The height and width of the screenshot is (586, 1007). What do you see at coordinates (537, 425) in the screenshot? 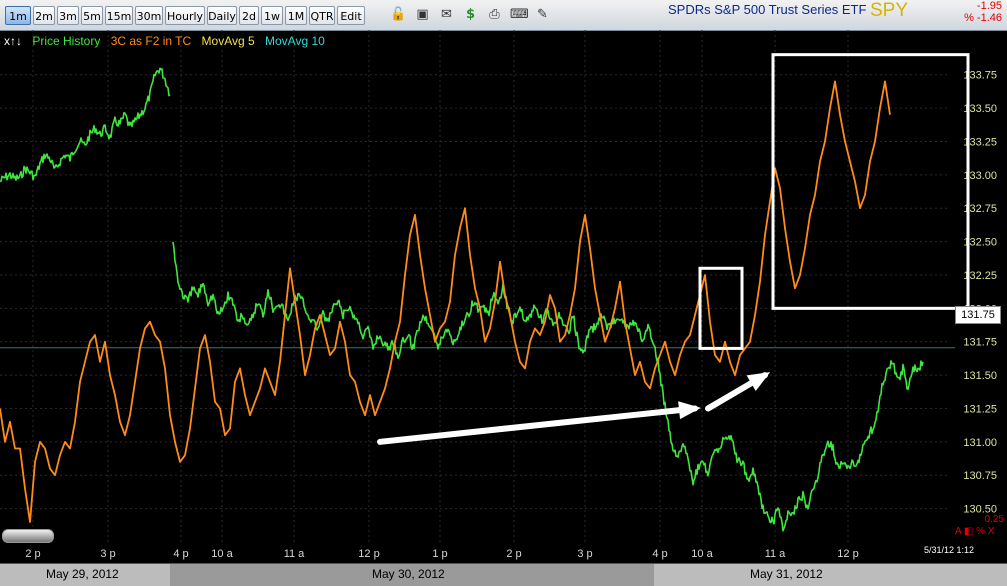
I see `annotation-arrow-line` at bounding box center [537, 425].